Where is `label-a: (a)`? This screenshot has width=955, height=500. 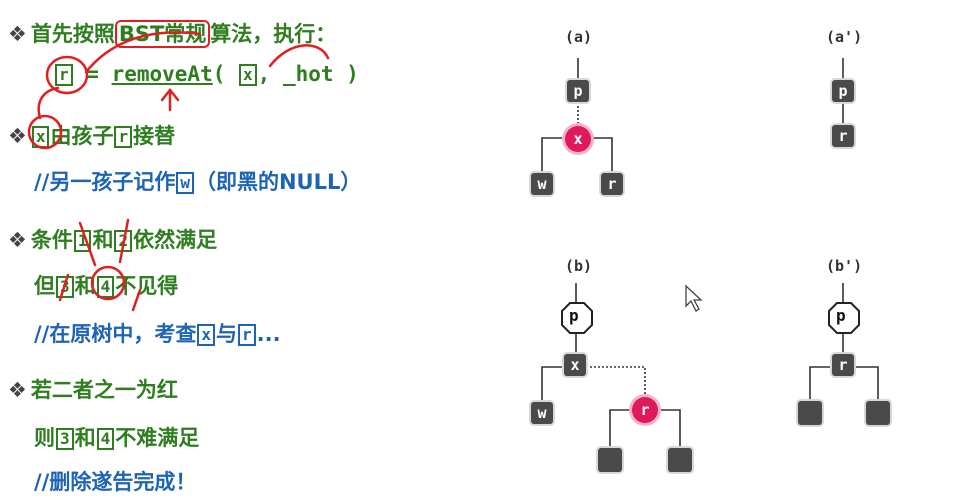
label-a: (a) is located at coordinates (579, 37).